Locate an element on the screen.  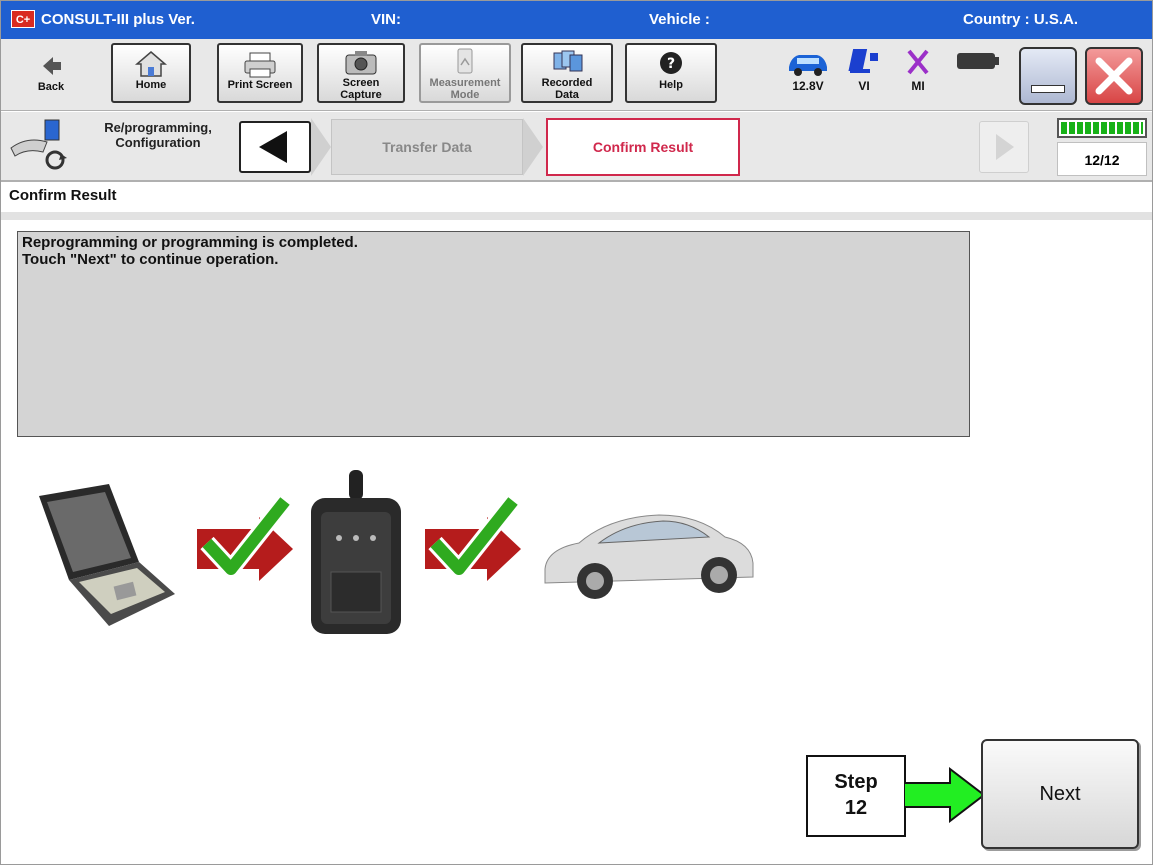
progress-bar is located at coordinates (1102, 128).